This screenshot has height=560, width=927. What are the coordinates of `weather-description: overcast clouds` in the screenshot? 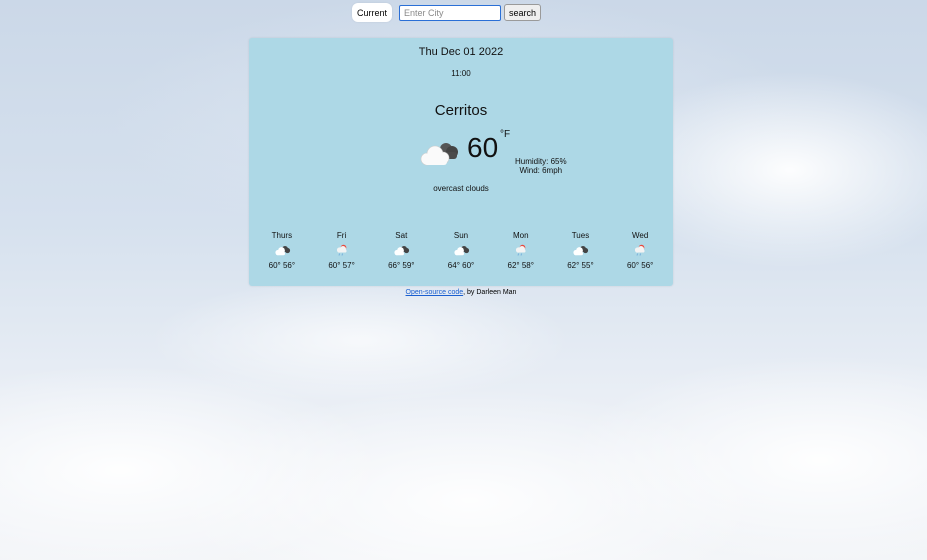 It's located at (461, 188).